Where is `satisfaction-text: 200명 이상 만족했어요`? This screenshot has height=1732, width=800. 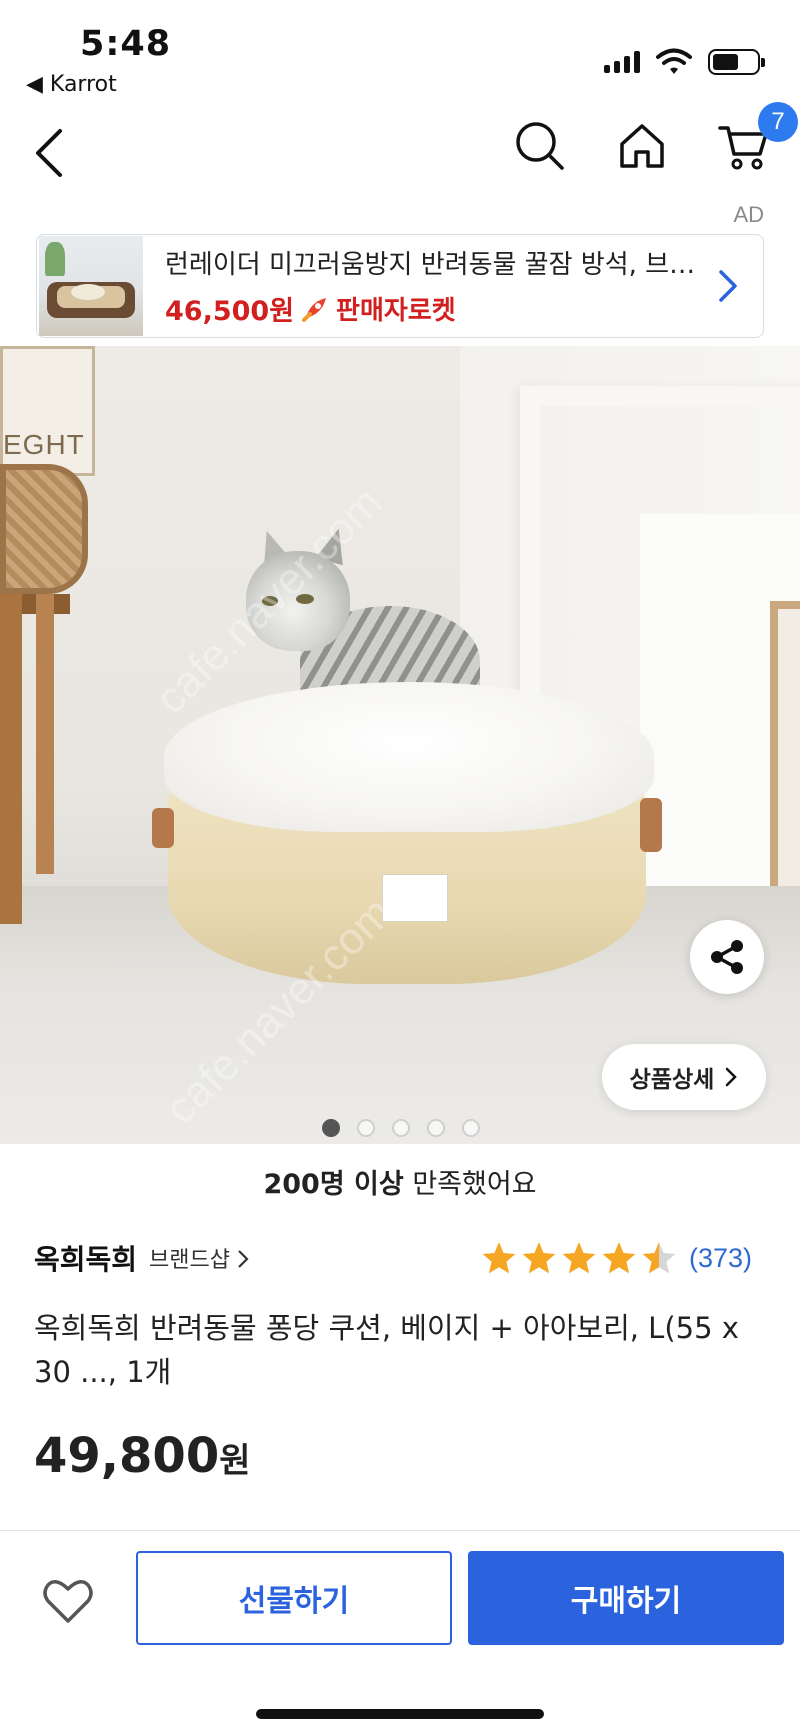
satisfaction-text: 200명 이상 만족했어요 is located at coordinates (400, 1181).